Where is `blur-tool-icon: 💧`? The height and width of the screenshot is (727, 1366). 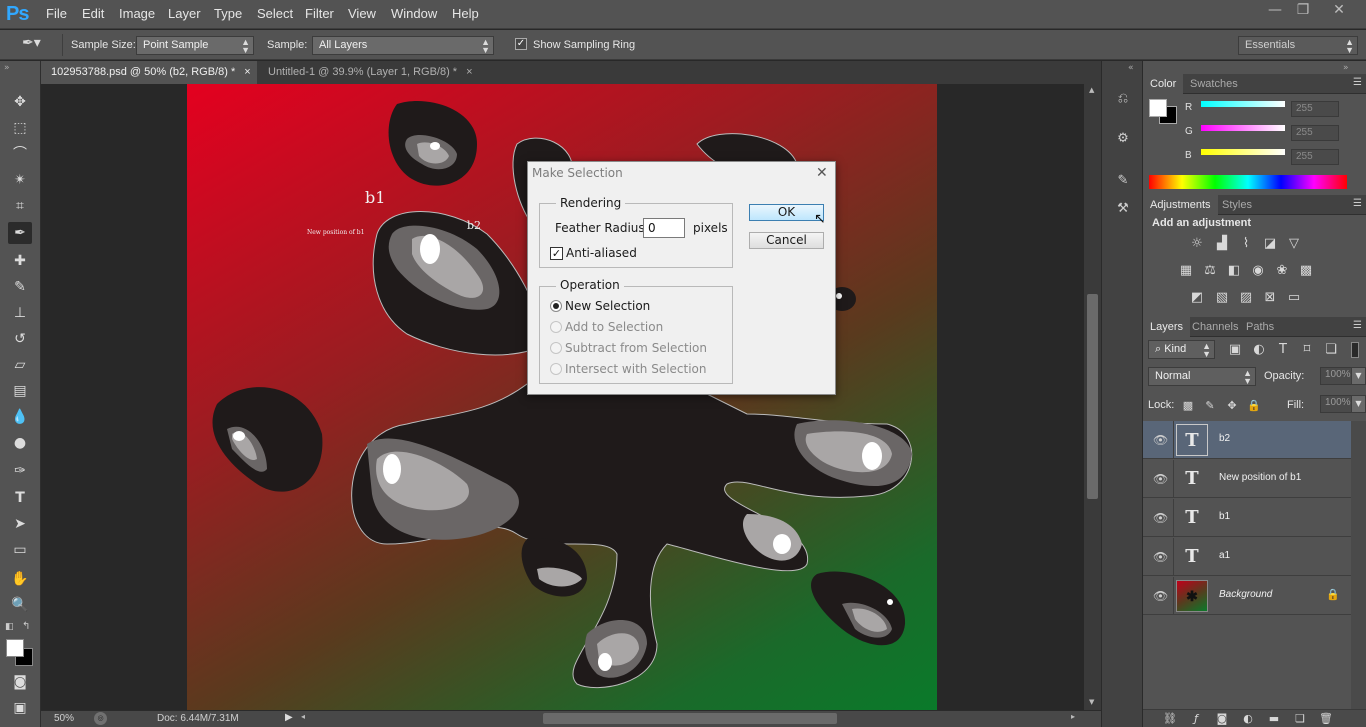
blur-tool-icon: 💧 is located at coordinates (20, 417).